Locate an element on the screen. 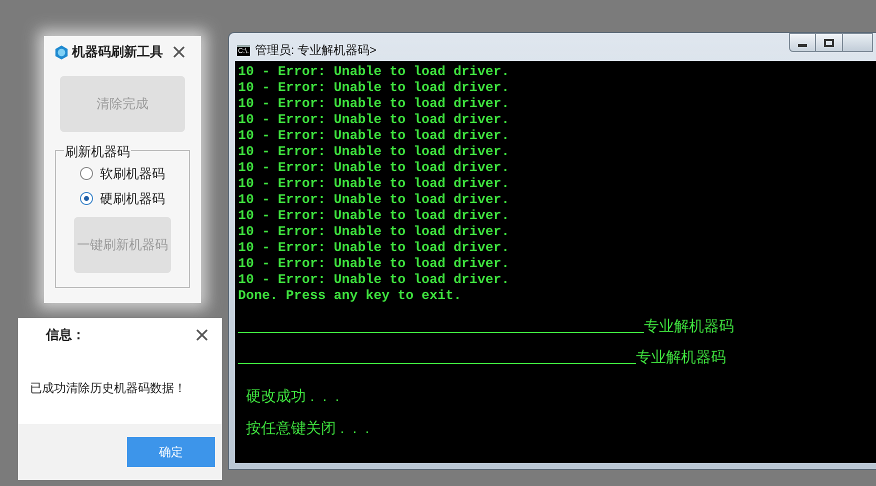  window-title: 管理员: 专业解机器码> is located at coordinates (315, 50).